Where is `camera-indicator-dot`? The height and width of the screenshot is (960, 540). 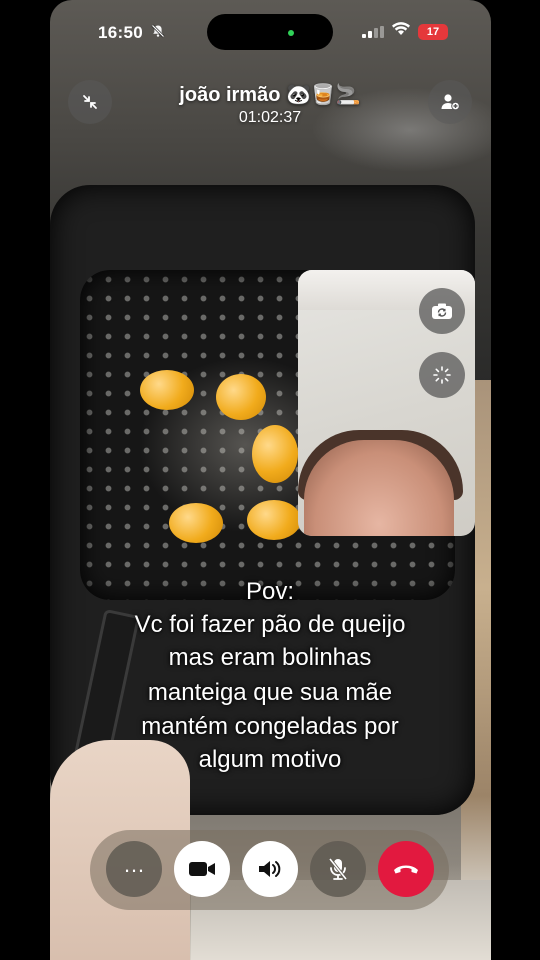
camera-indicator-dot is located at coordinates (291, 33).